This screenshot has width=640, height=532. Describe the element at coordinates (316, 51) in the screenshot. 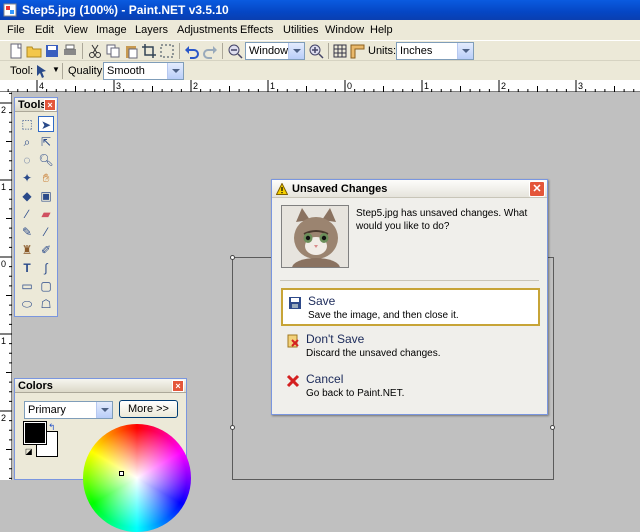

I see `zoom-in-icon` at that location.